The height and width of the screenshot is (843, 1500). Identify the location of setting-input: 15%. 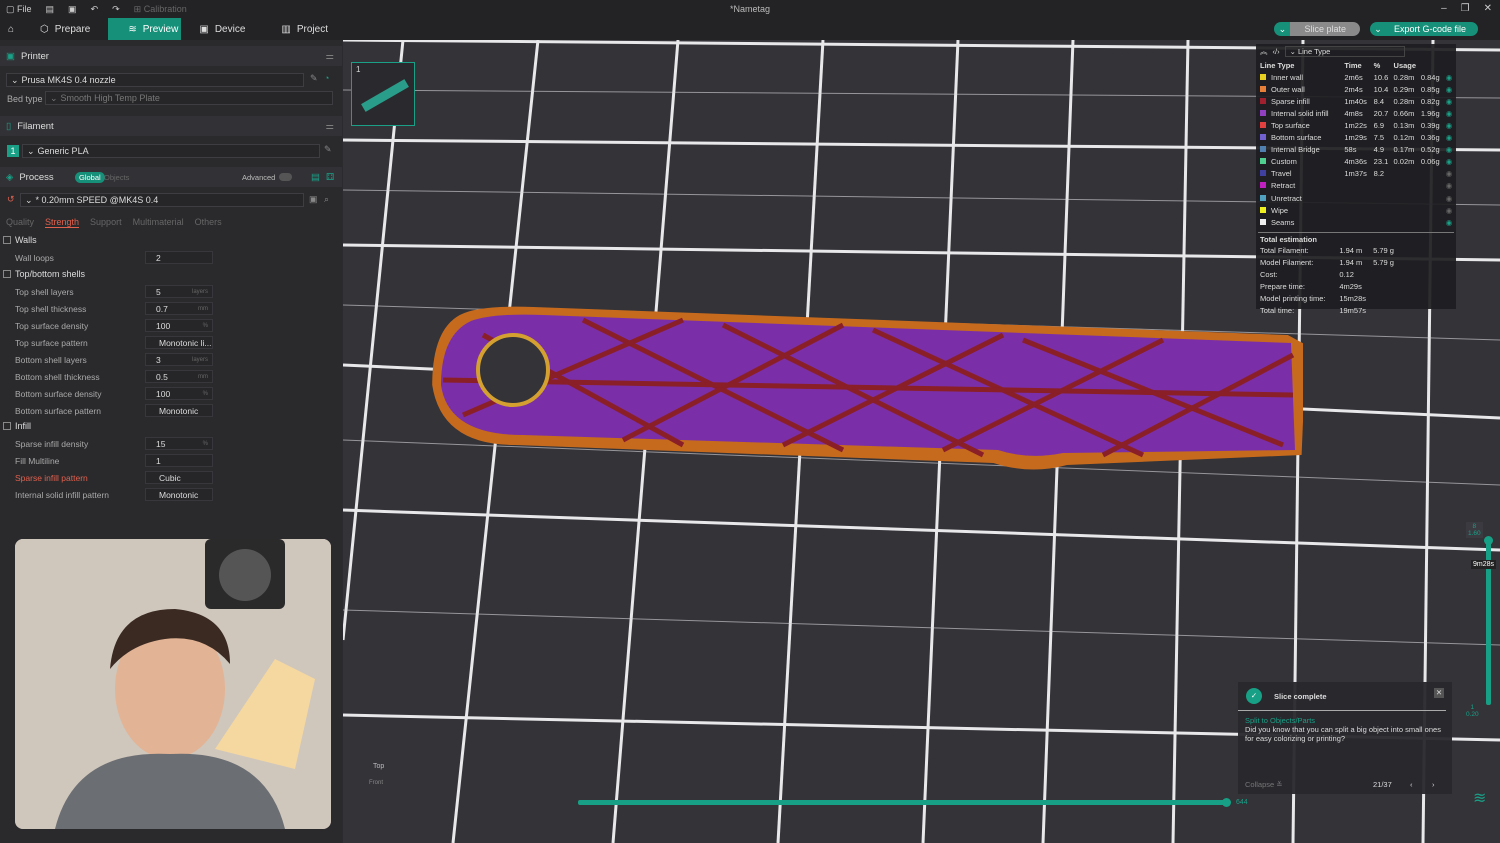
(179, 443).